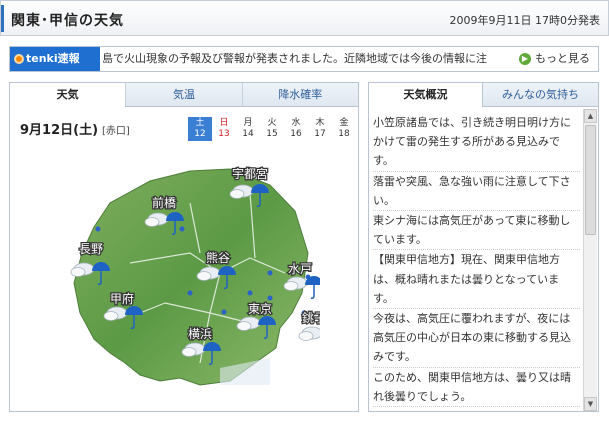 The image size is (609, 422). What do you see at coordinates (300, 269) in the screenshot?
I see `city-label-mito: 水戸` at bounding box center [300, 269].